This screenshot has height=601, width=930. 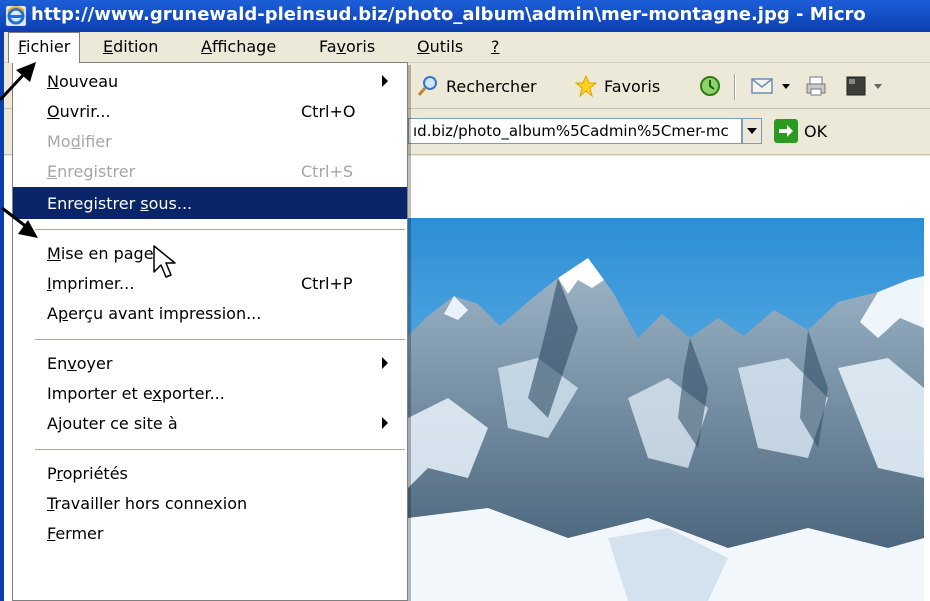 I want to click on menu-fichier-key: F, so click(x=22, y=46).